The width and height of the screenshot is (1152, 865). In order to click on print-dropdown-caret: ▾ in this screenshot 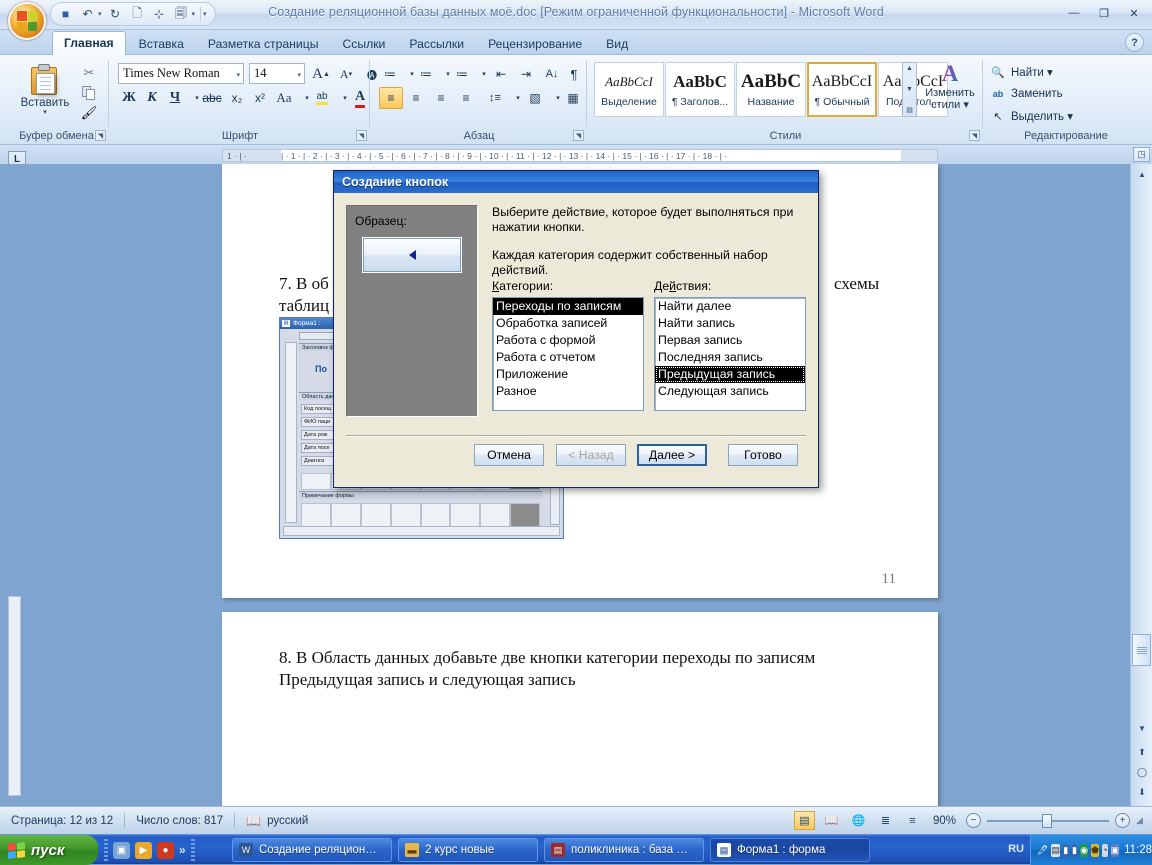, I will do `click(194, 14)`.